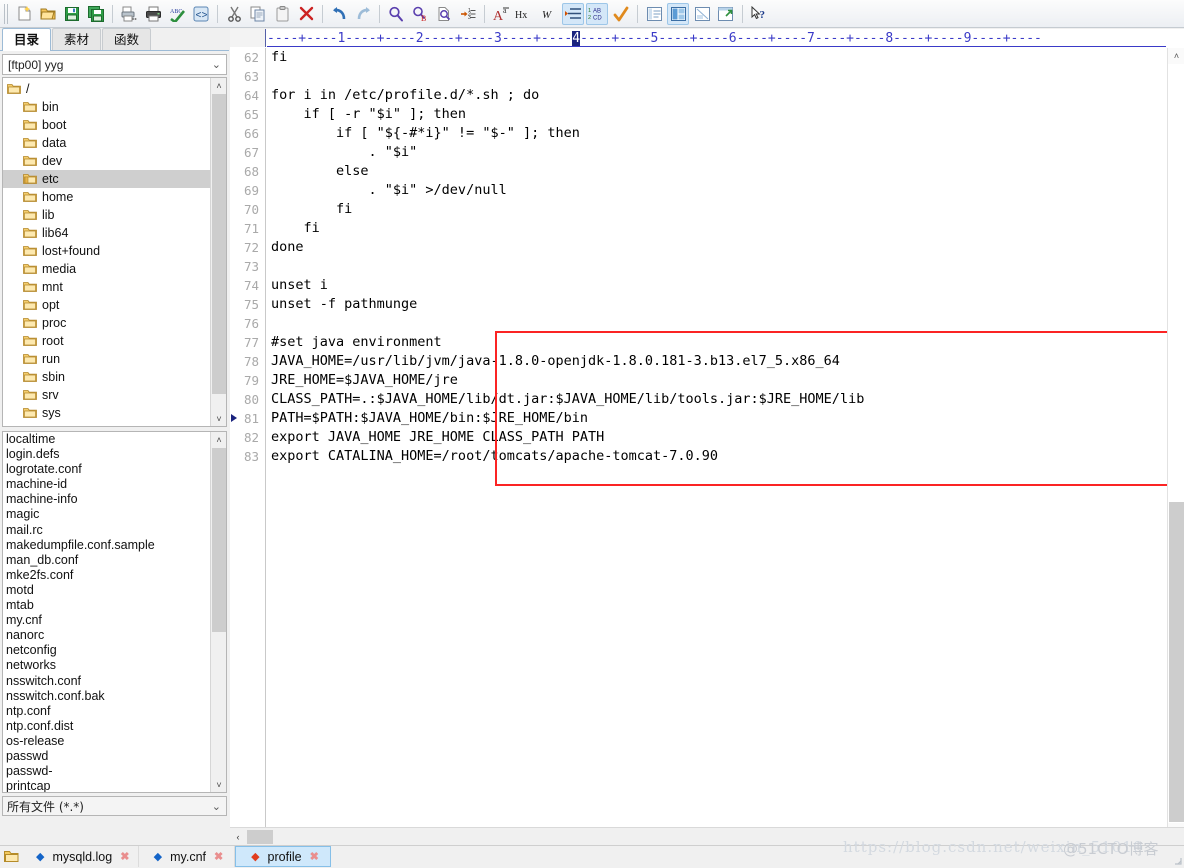 The image size is (1184, 868). Describe the element at coordinates (106, 439) in the screenshot. I see `file-list-item: localtime` at that location.